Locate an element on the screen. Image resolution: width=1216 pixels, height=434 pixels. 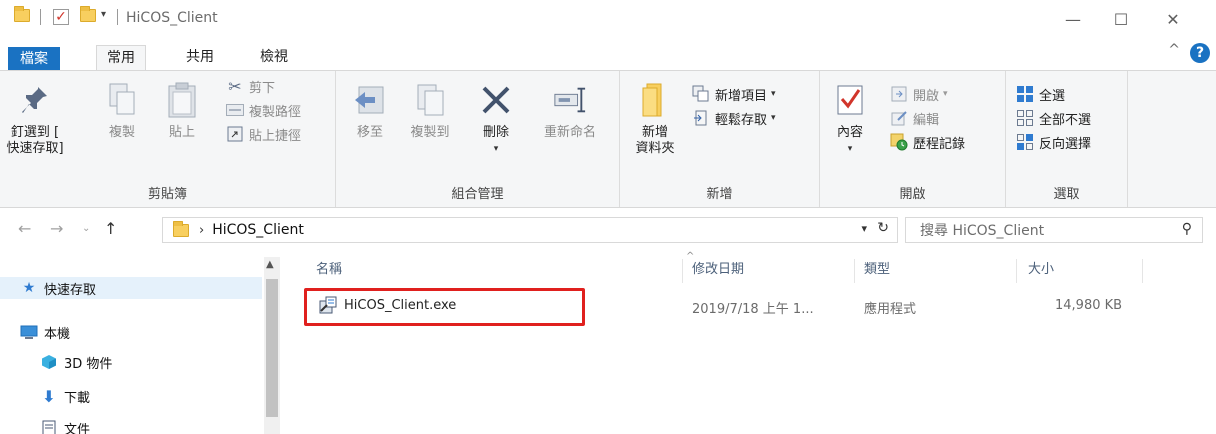
properties-button: 內容 ▾ is located at coordinates (850, 119).